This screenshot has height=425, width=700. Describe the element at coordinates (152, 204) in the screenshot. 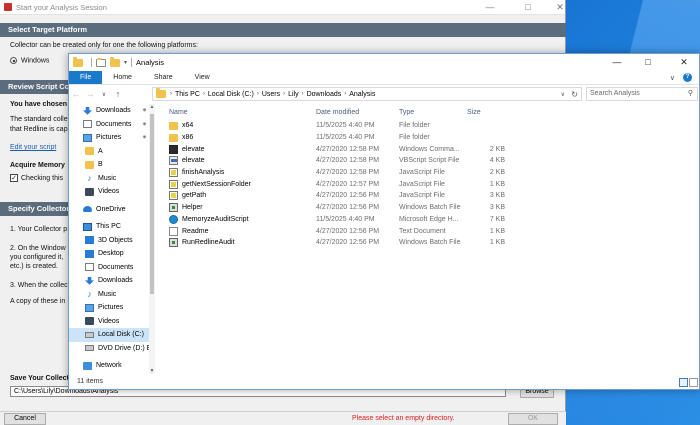

I see `scroll-thumb` at that location.